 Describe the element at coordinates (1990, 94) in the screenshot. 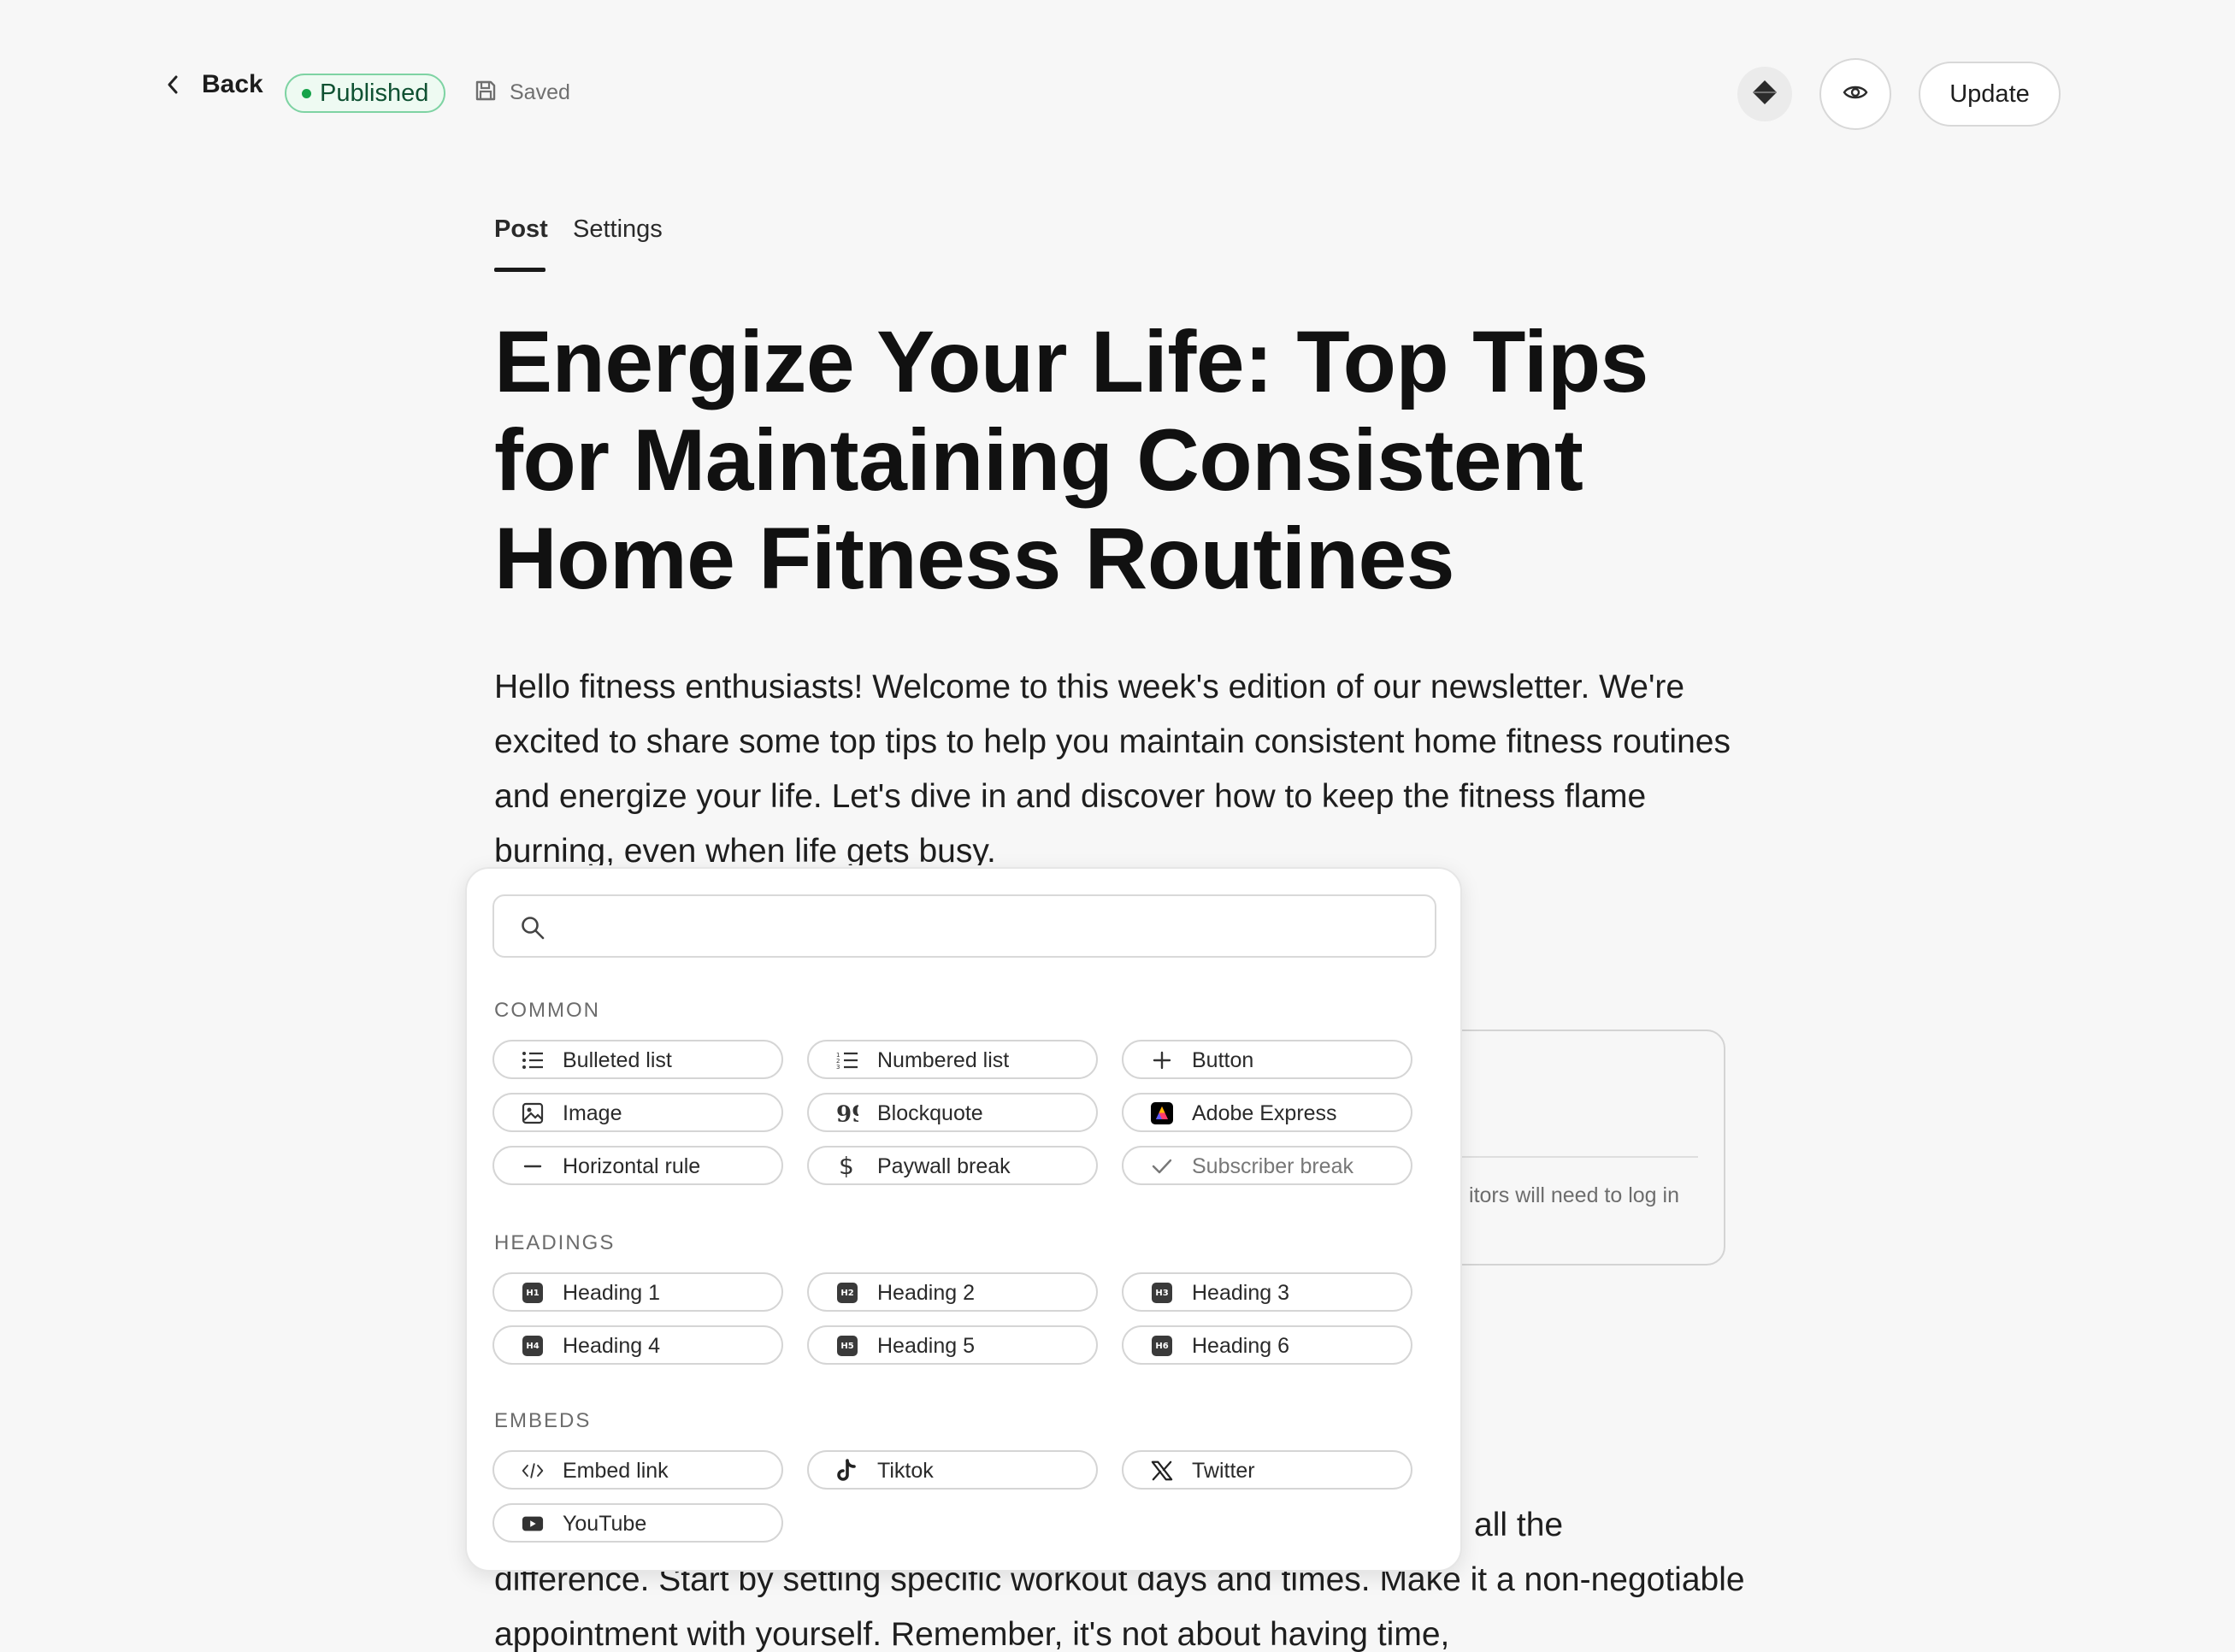

I see `update-button: Update` at that location.